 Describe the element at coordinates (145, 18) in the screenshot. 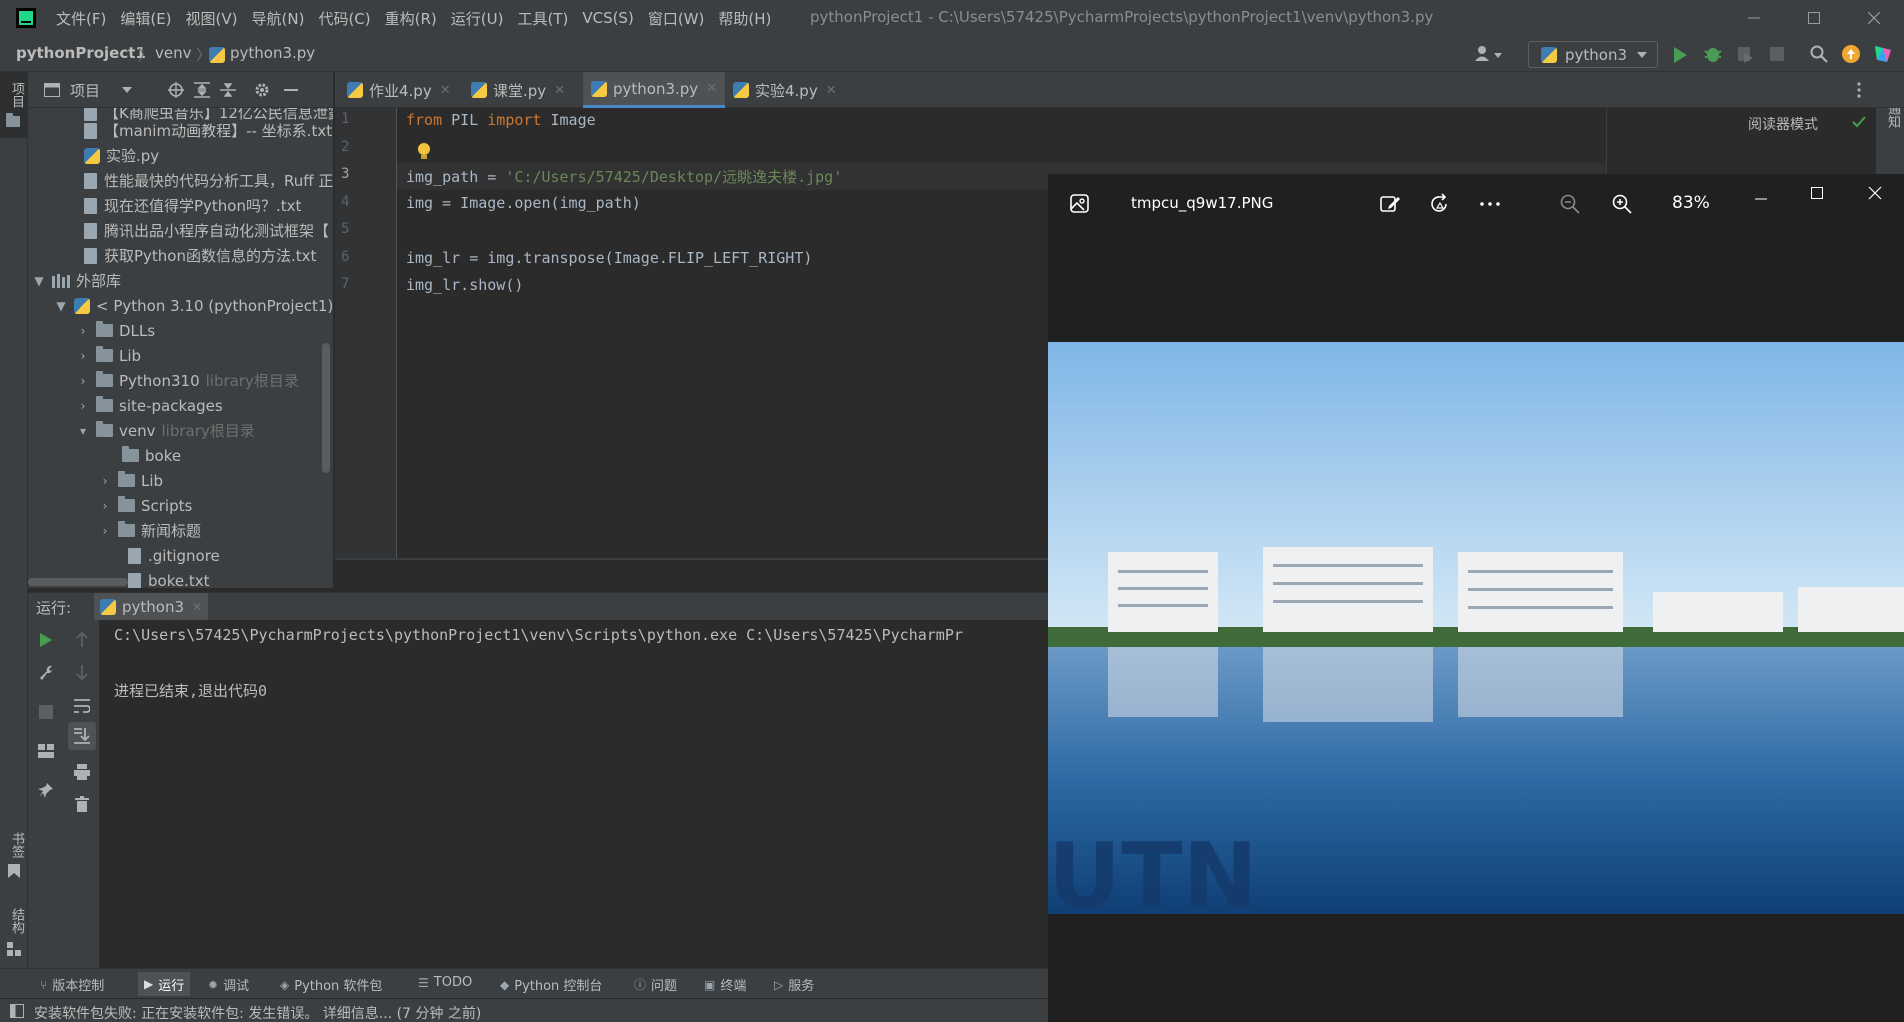

I see `menu-edit: 编辑(E)` at that location.